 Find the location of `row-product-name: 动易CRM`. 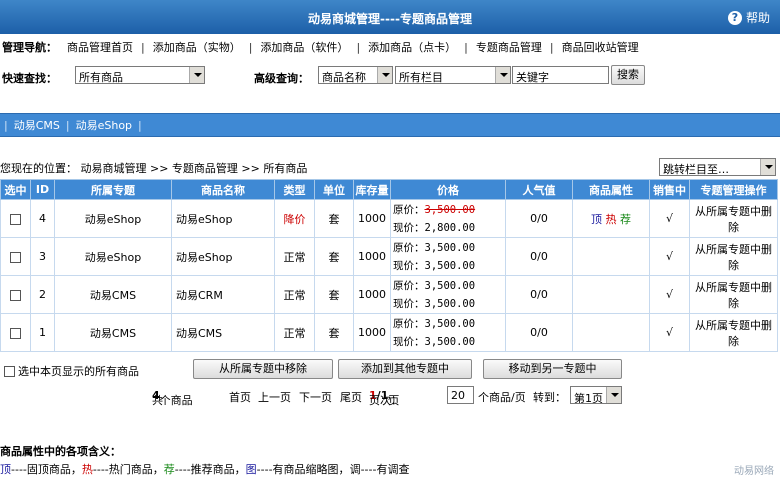

row-product-name: 动易CRM is located at coordinates (223, 294).